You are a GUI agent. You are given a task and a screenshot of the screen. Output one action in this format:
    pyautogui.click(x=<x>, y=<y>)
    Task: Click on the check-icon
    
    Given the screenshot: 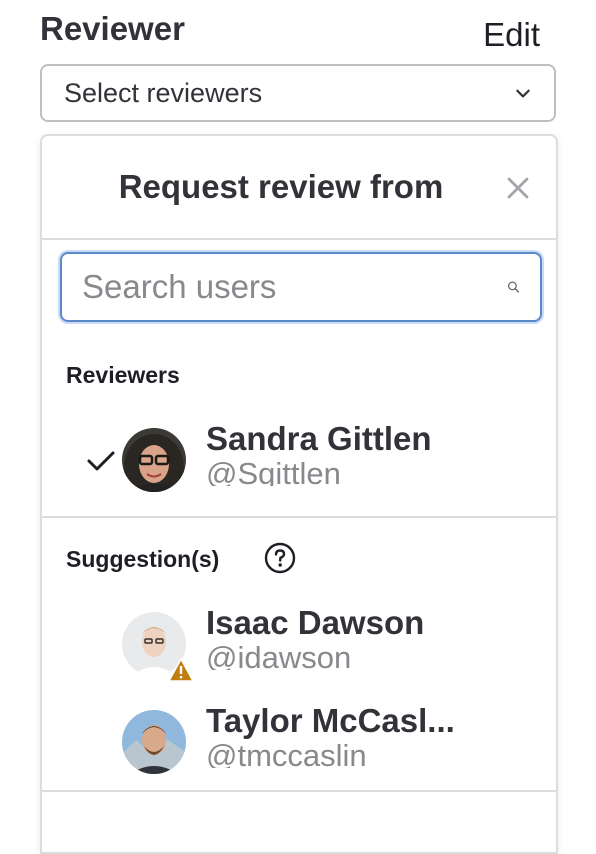 What is the action you would take?
    pyautogui.click(x=101, y=461)
    